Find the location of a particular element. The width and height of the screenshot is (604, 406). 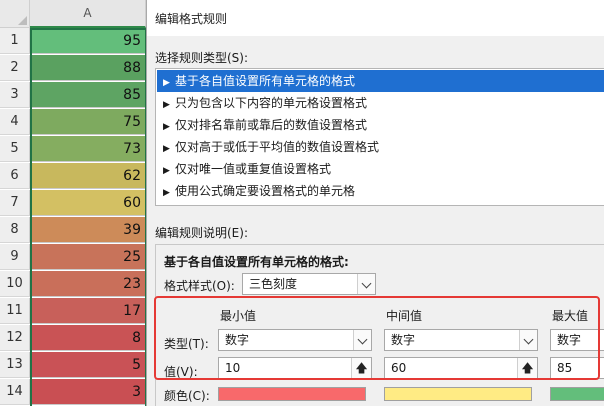

value-label: 值(V): is located at coordinates (181, 372).